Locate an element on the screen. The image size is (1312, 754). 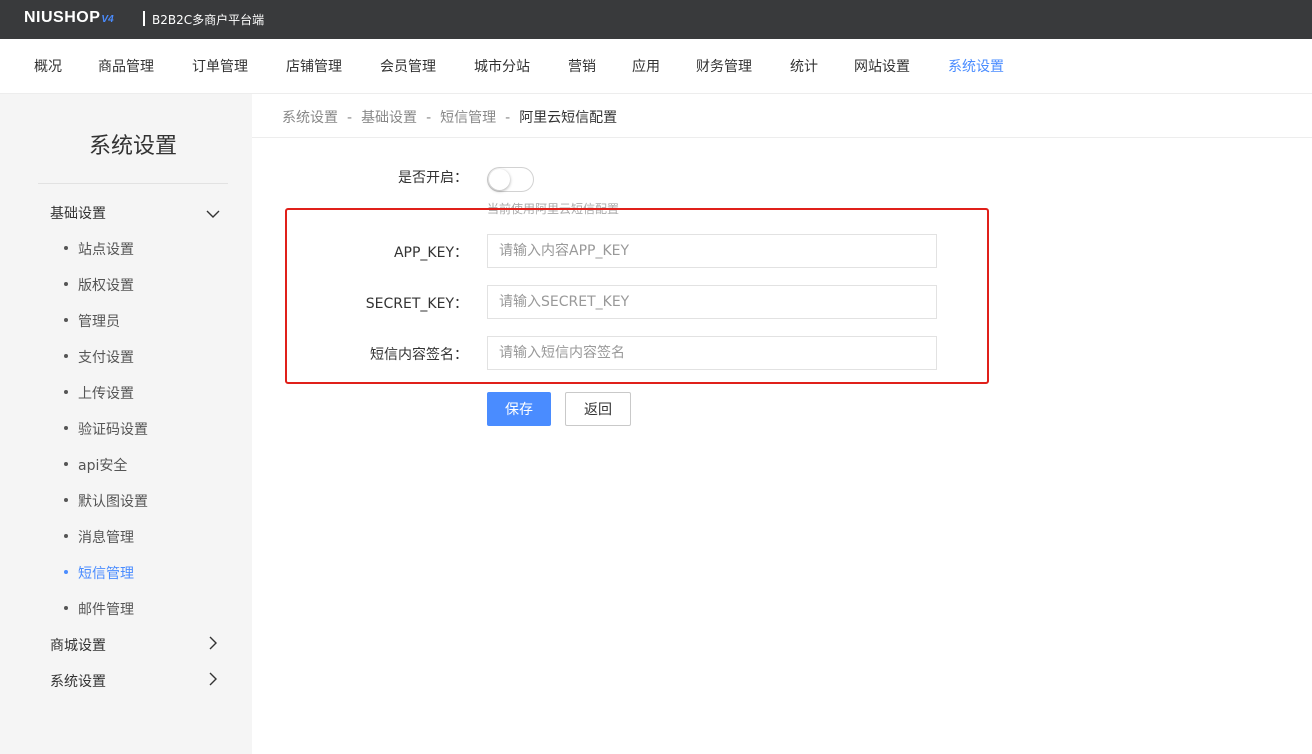
sidebar-item-default-images: 默认图设置 is located at coordinates (106, 501).